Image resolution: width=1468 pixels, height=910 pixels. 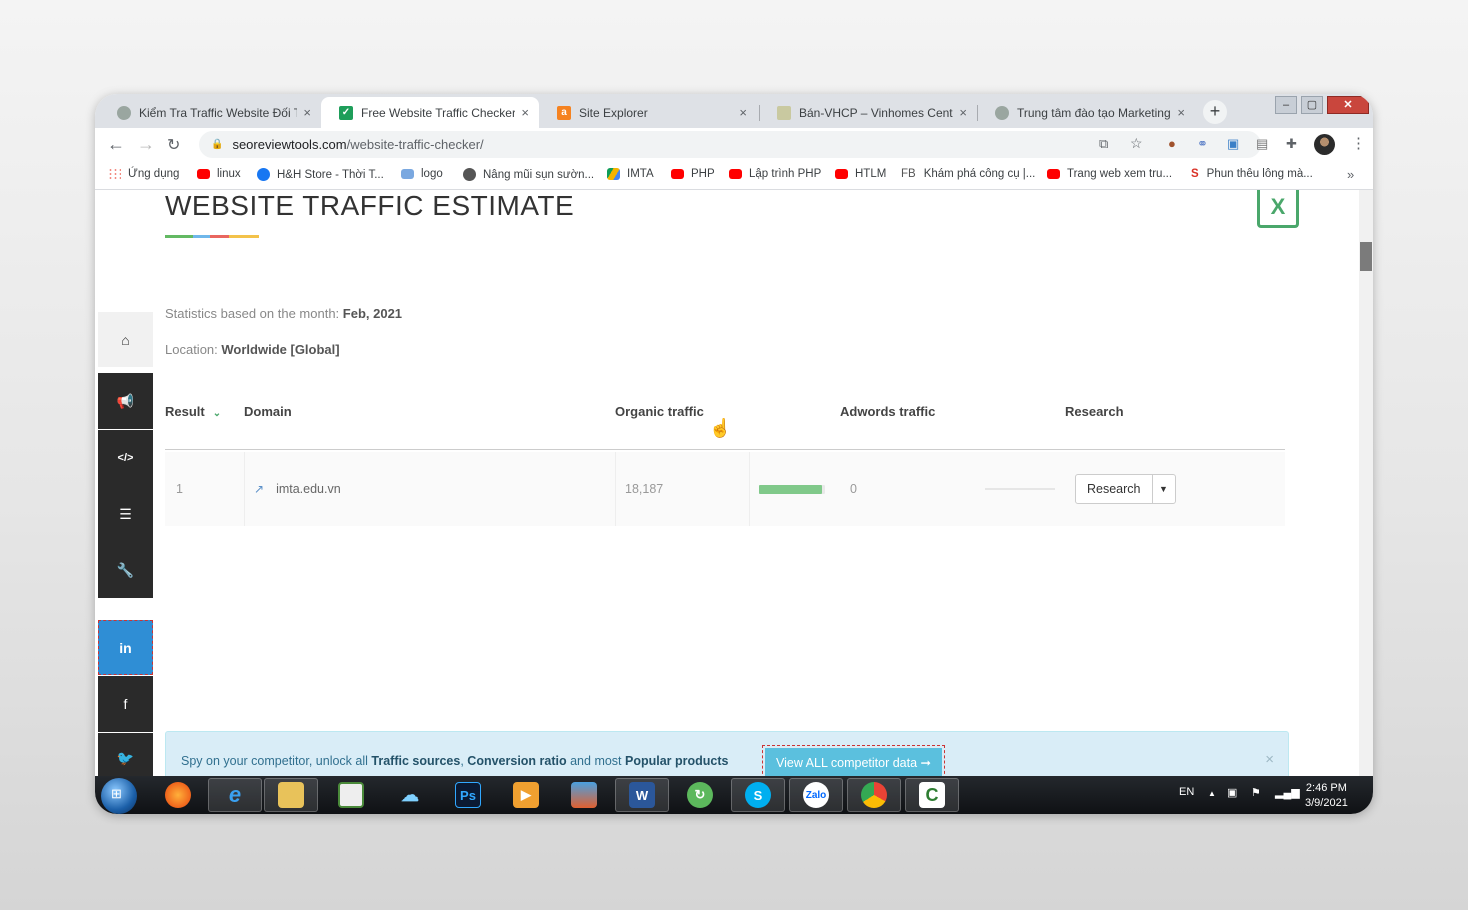 I want to click on sidebar-announce-button: 📢, so click(x=125, y=401).